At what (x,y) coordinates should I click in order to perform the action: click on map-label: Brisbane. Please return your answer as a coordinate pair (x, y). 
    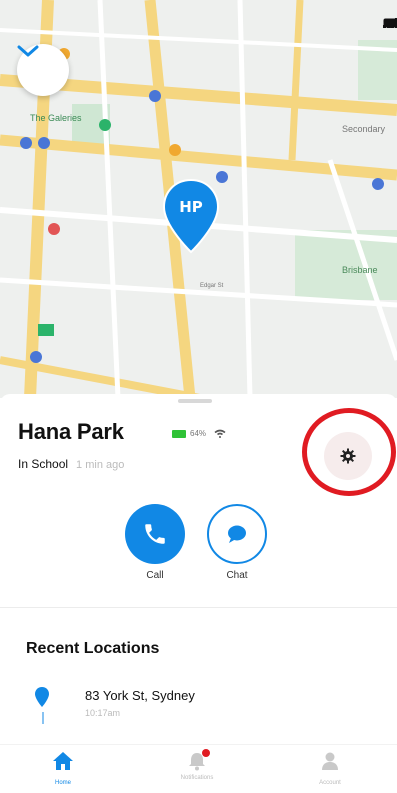
    Looking at the image, I should click on (360, 270).